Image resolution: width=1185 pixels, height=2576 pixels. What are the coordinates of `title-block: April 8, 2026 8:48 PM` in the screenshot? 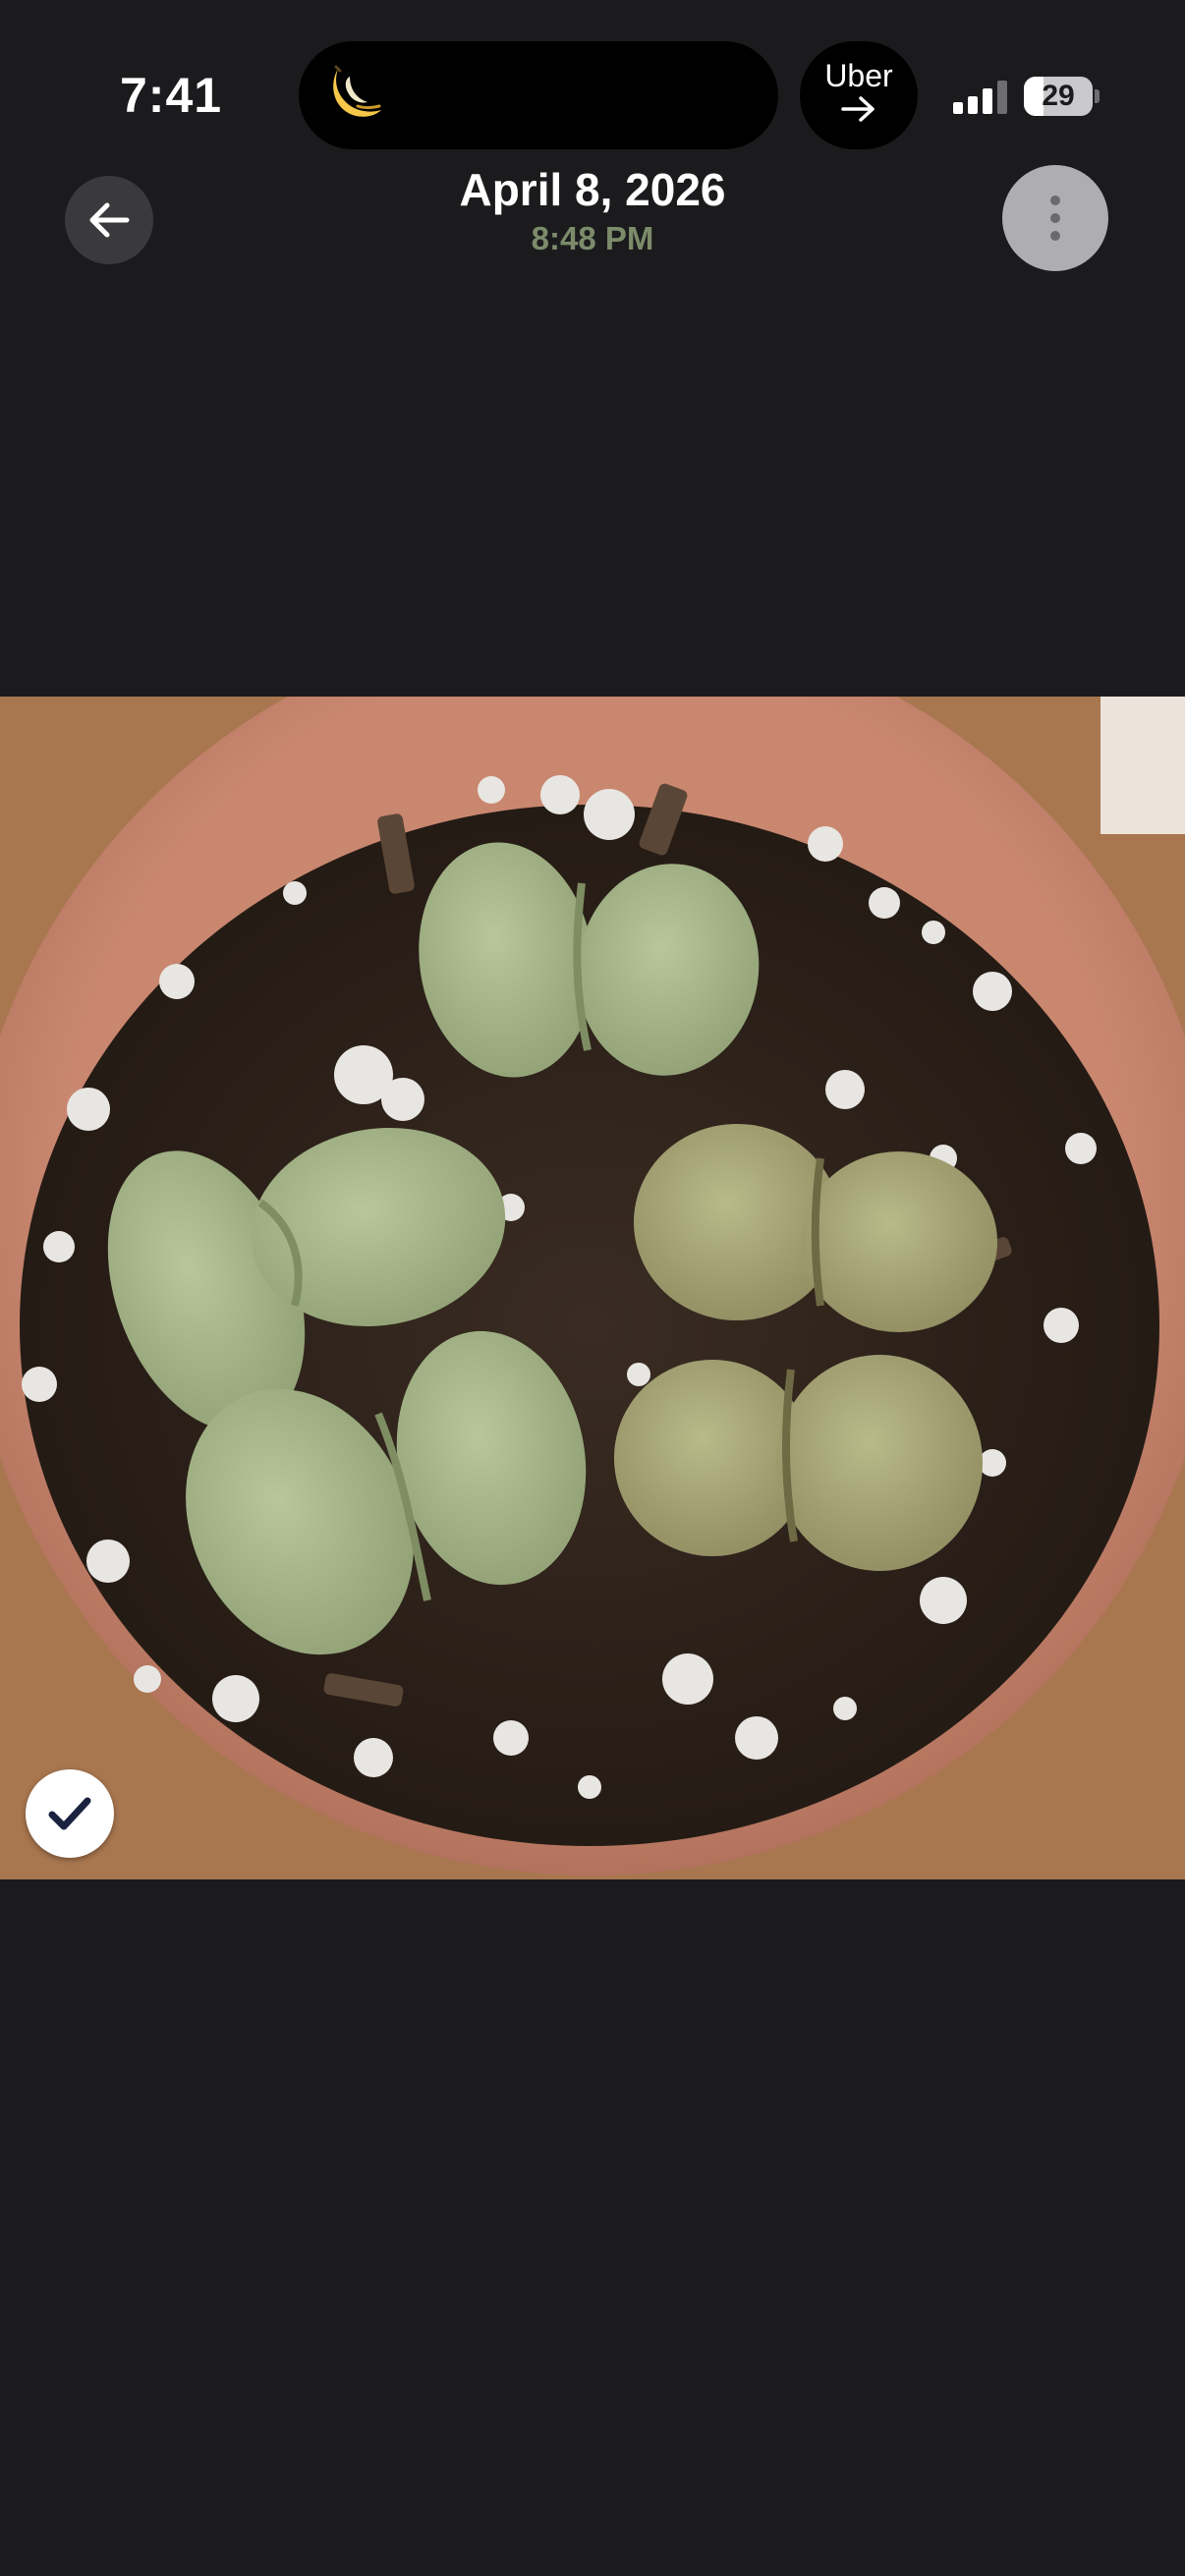 It's located at (592, 210).